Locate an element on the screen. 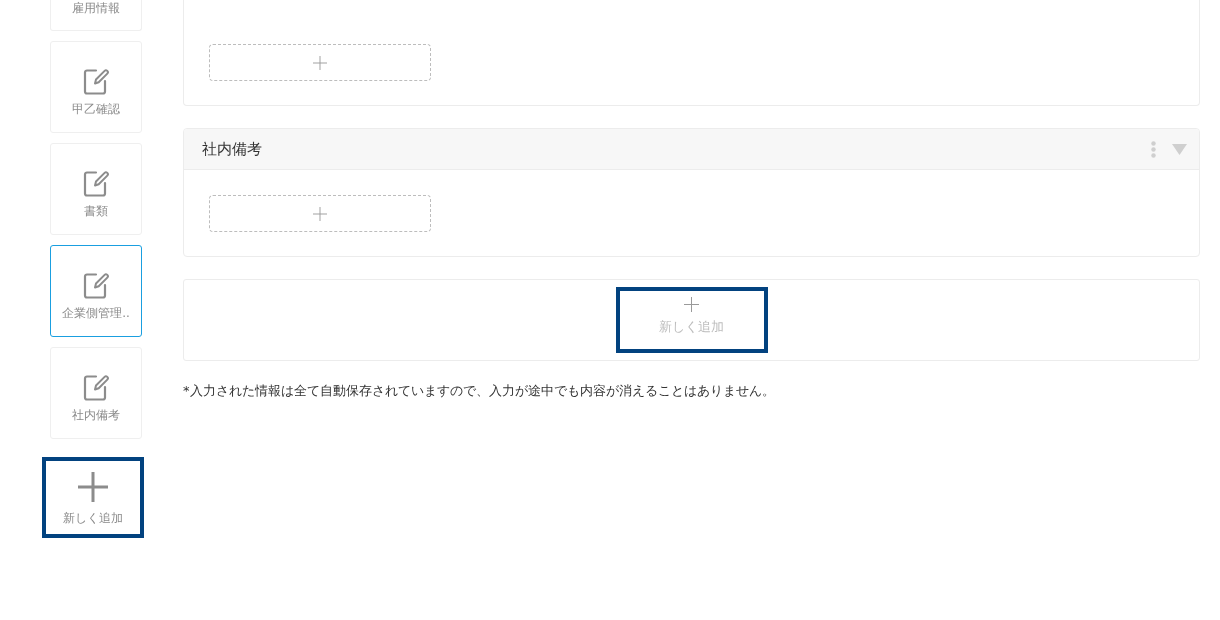 The width and height of the screenshot is (1220, 620). section-title: 社内備考 is located at coordinates (232, 149).